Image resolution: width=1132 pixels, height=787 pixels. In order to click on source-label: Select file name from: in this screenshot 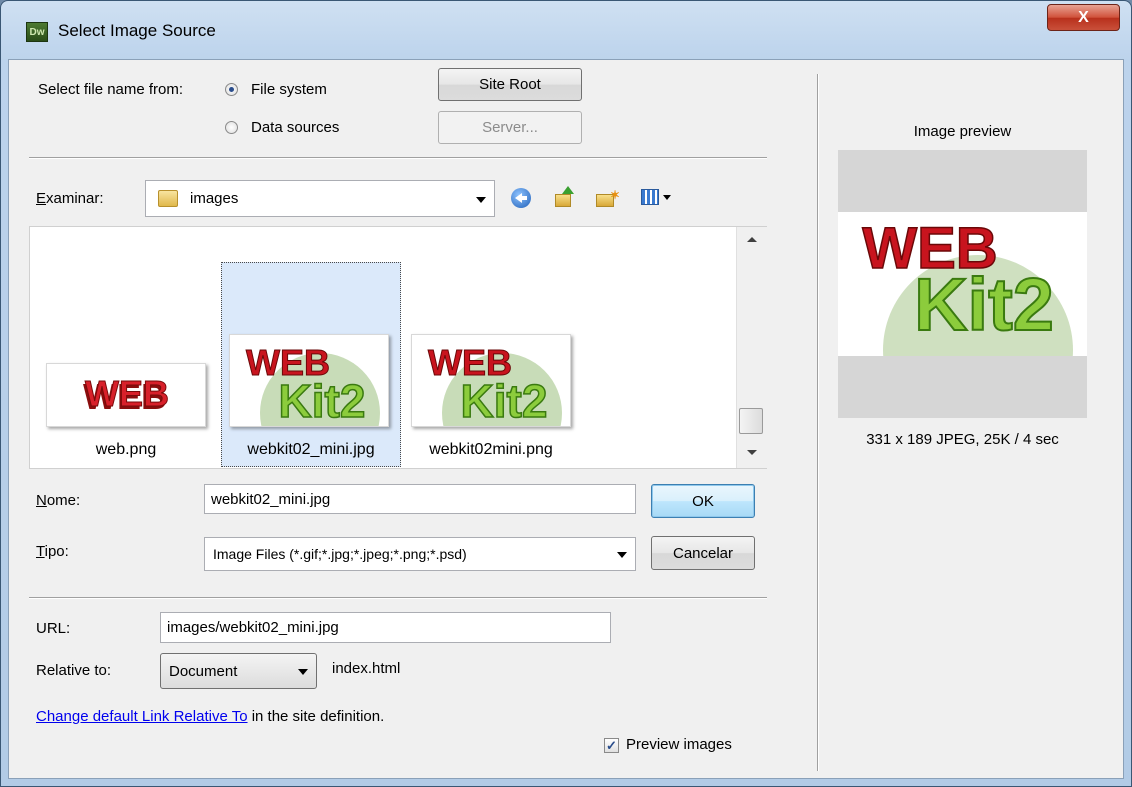, I will do `click(111, 89)`.